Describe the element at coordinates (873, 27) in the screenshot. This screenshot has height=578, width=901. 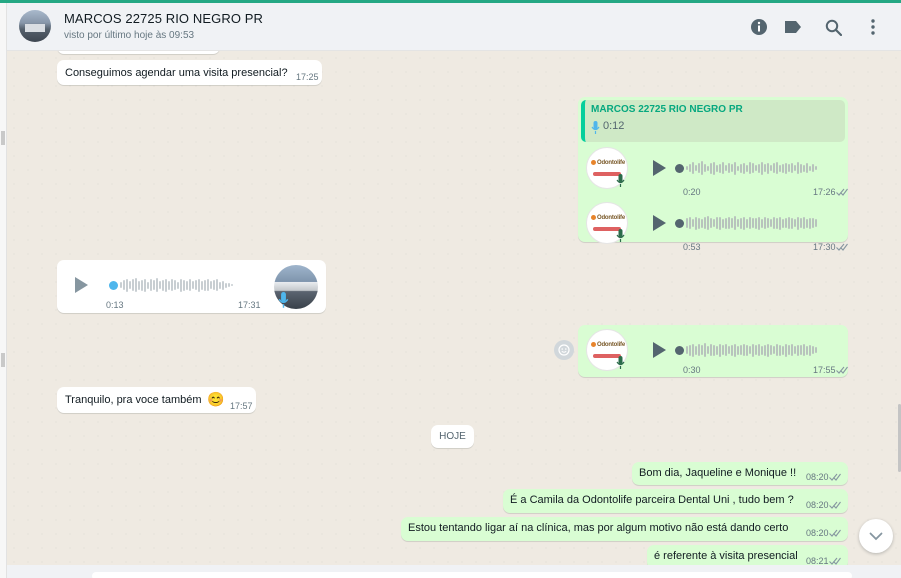
I see `menu-icon` at that location.